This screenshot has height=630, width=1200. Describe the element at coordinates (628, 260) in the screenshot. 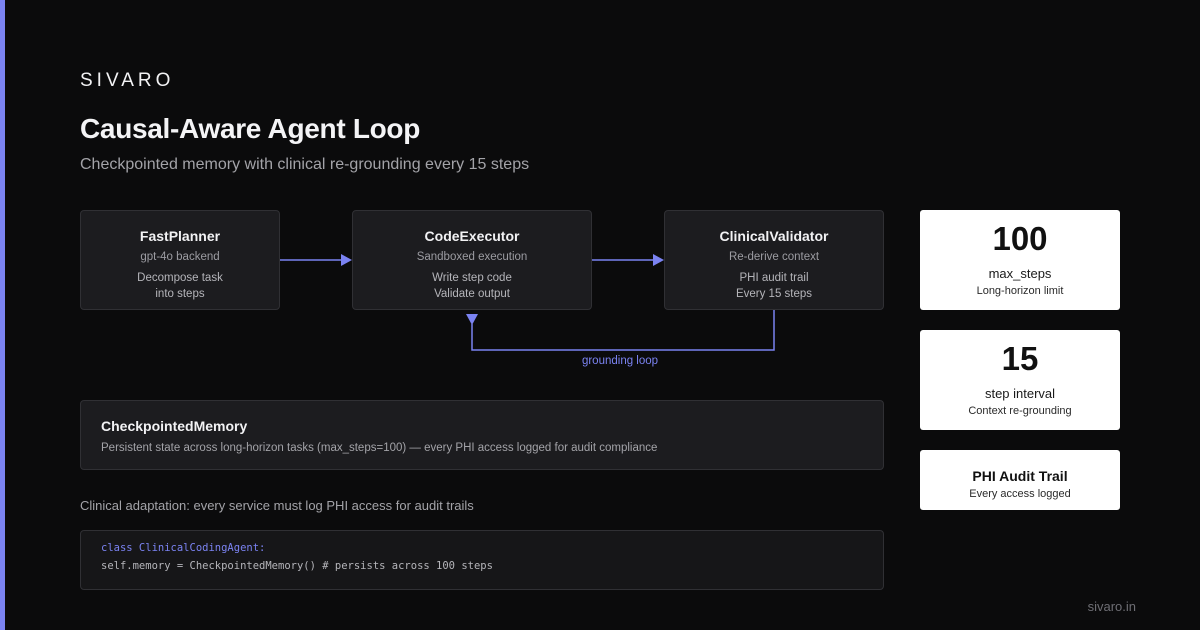

I see `arrow-executor-to-validator` at that location.